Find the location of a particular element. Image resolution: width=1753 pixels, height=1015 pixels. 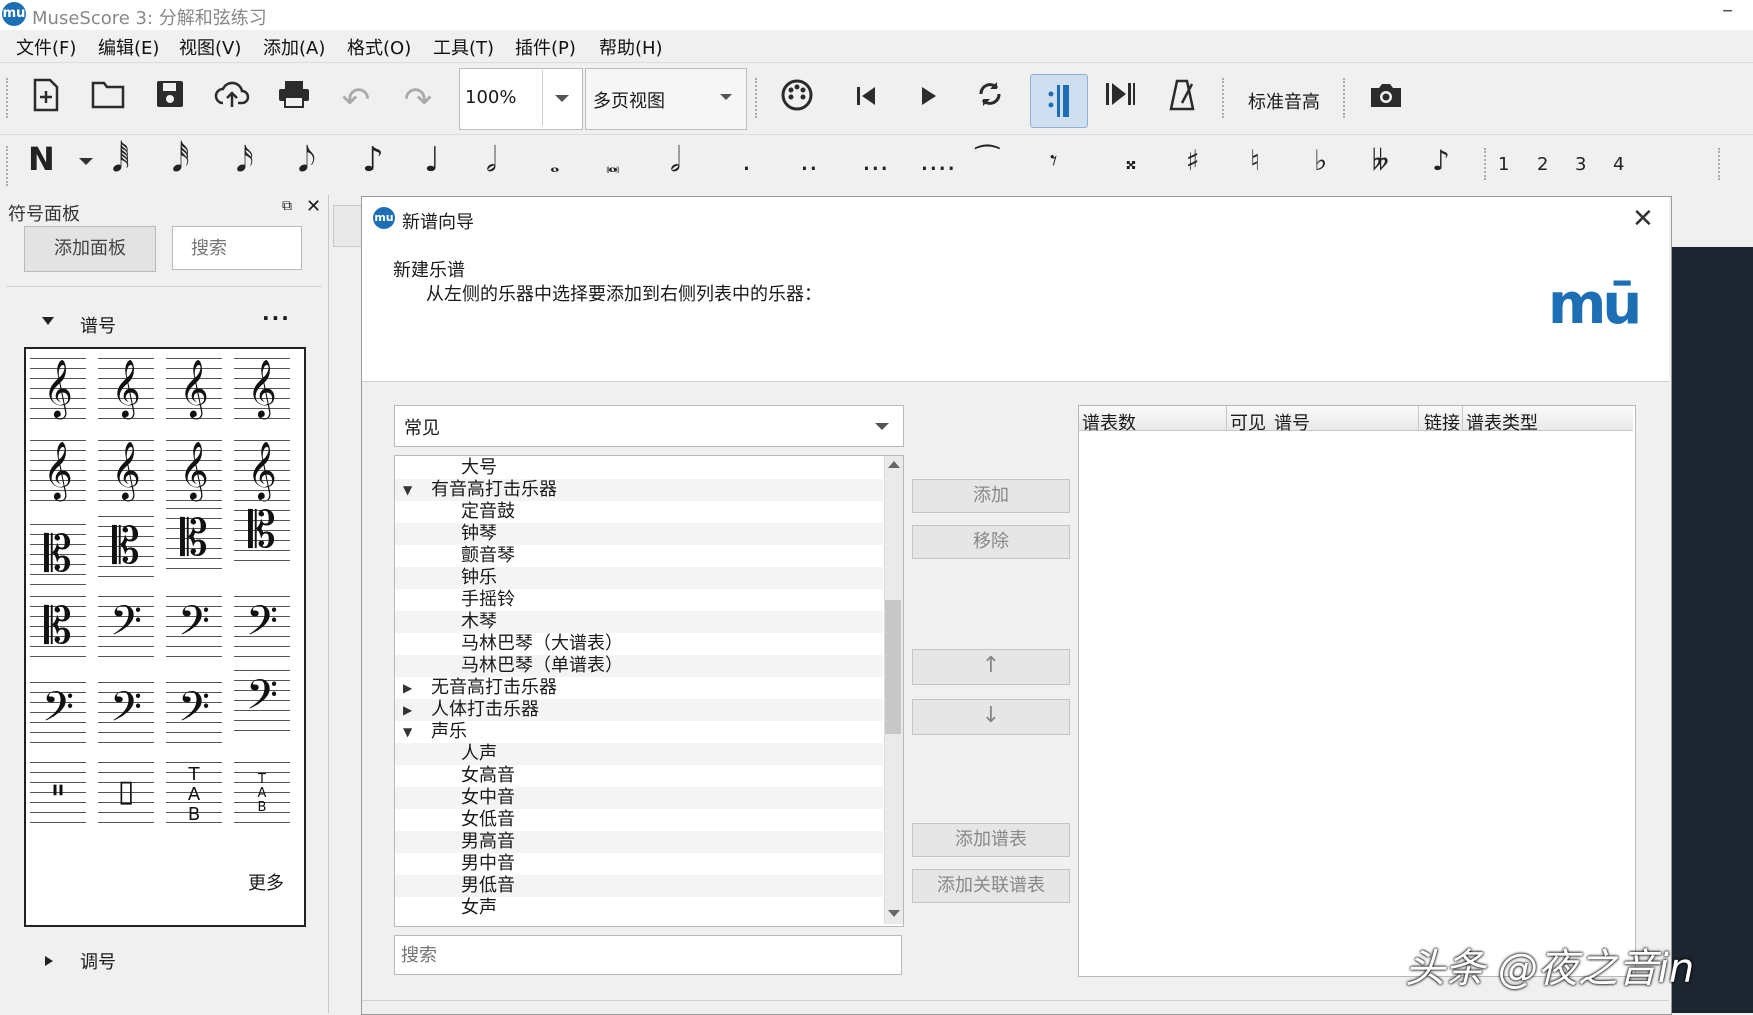

move-down-button: ↓ is located at coordinates (991, 717).